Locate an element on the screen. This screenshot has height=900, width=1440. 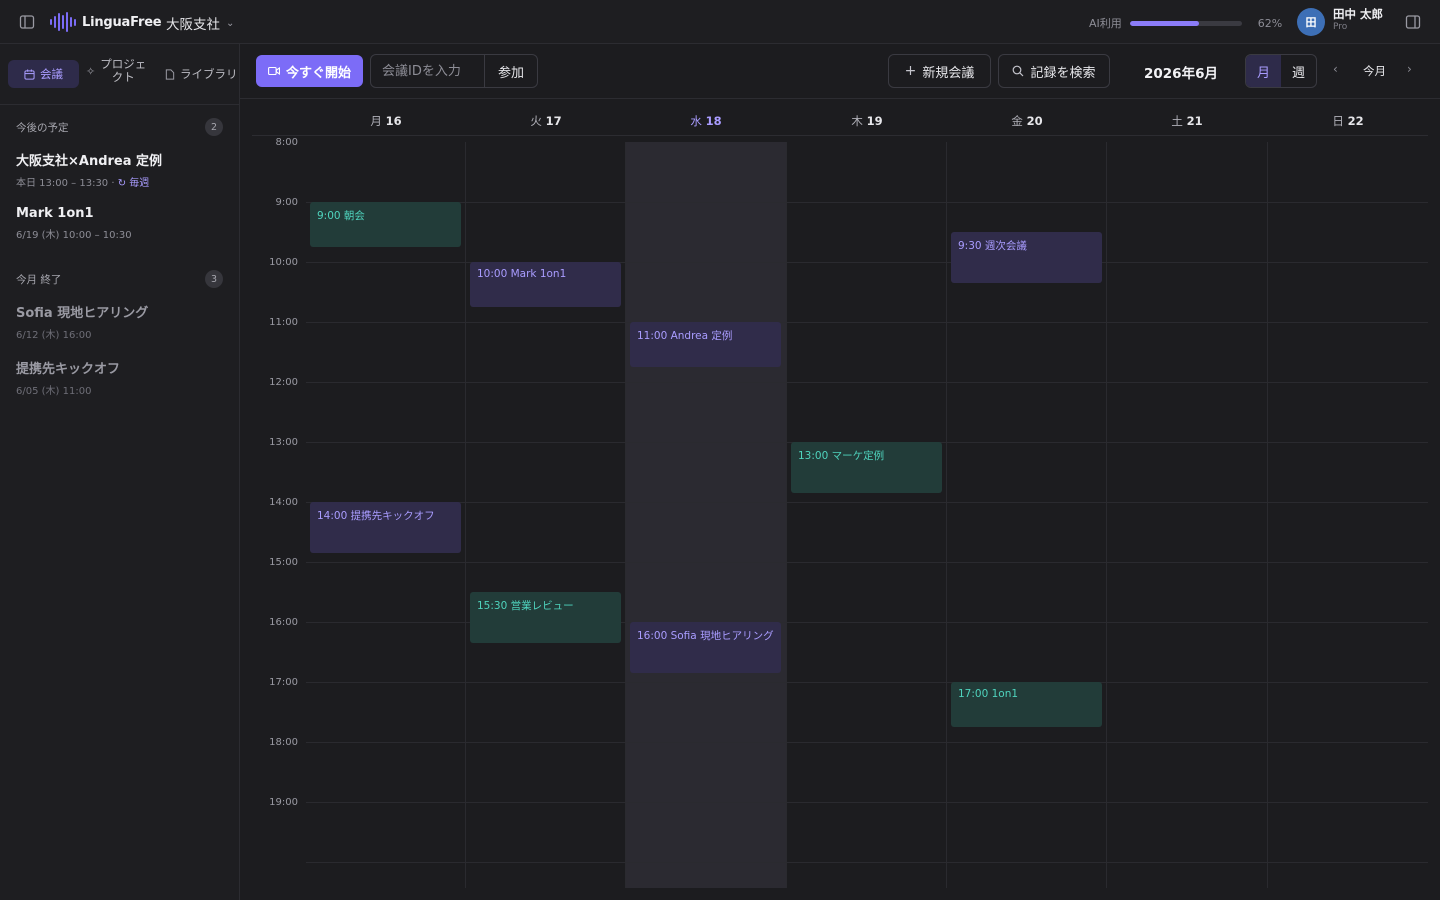
chevron-down-icon: ⌄ is located at coordinates (230, 23).